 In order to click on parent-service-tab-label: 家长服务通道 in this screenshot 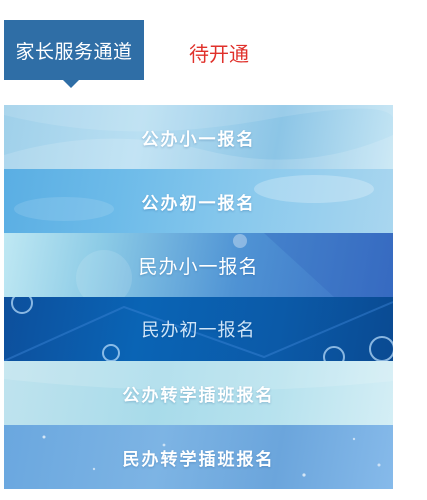, I will do `click(74, 51)`.